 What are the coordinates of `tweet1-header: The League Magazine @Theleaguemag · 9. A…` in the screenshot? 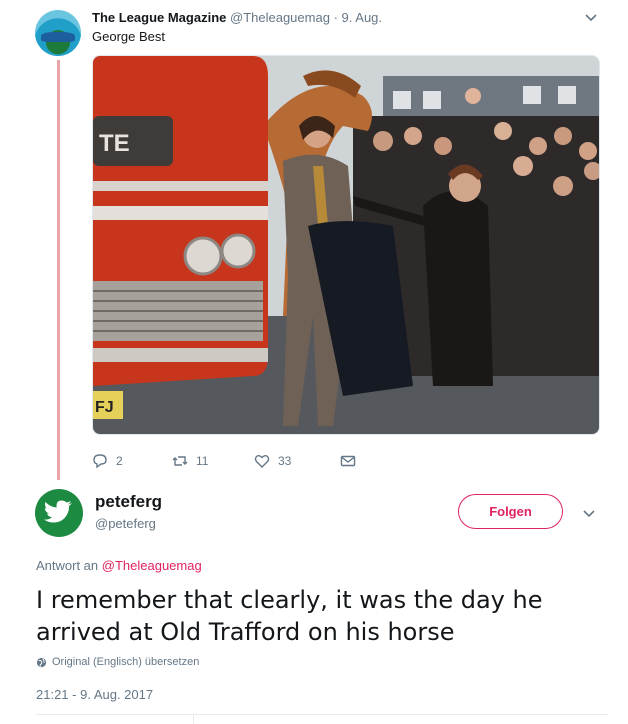 It's located at (237, 17).